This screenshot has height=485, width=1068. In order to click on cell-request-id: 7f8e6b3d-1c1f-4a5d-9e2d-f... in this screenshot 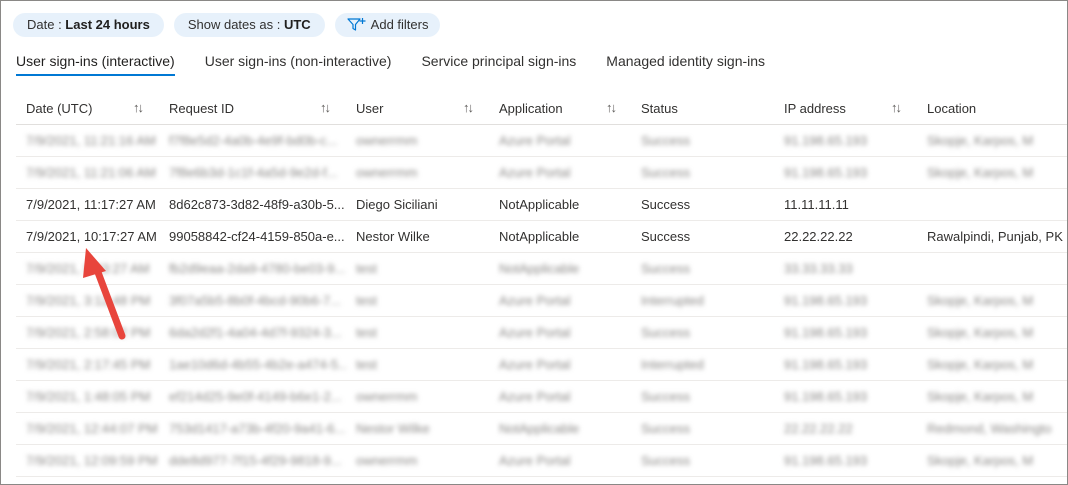, I will do `click(253, 172)`.